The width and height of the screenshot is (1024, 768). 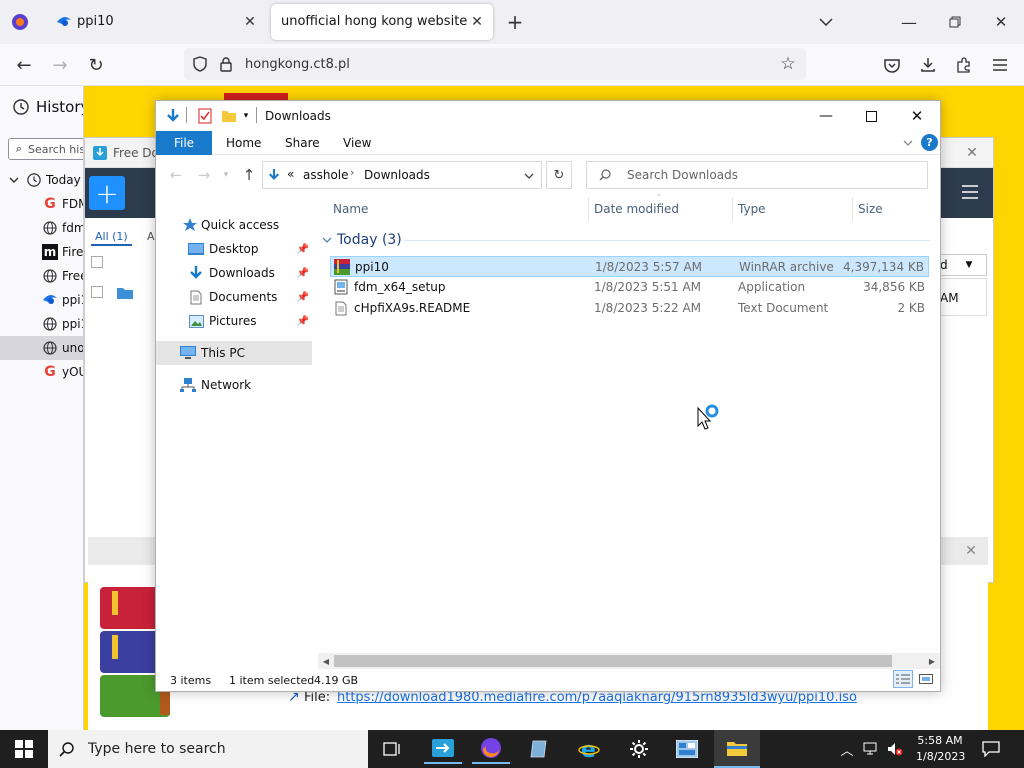 What do you see at coordinates (970, 192) in the screenshot?
I see `fdm-menu-icon` at bounding box center [970, 192].